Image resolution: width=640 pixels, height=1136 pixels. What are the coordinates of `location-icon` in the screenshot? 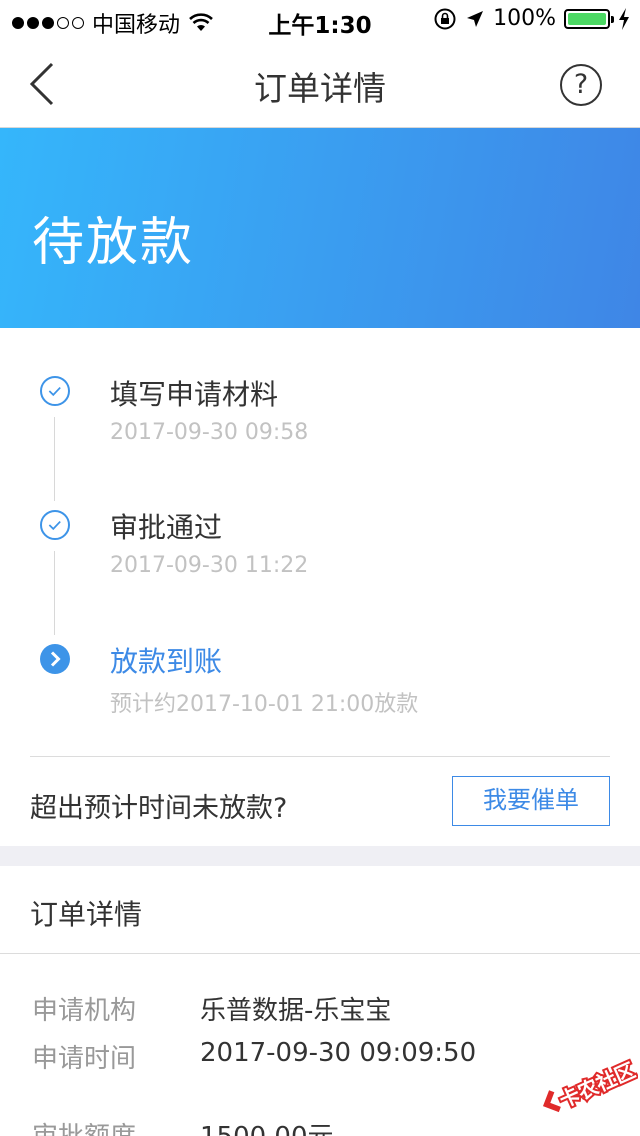 It's located at (475, 18).